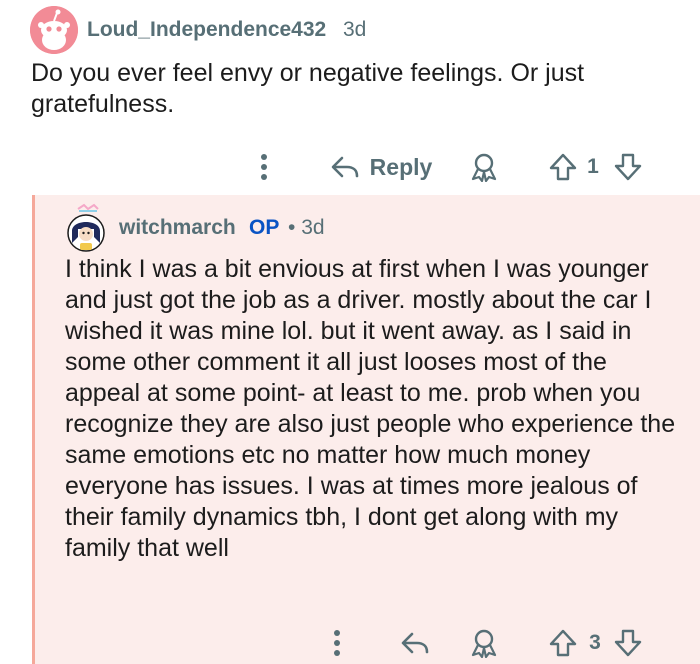 This screenshot has height=664, width=700. What do you see at coordinates (86, 228) in the screenshot?
I see `user-avatar-icon` at bounding box center [86, 228].